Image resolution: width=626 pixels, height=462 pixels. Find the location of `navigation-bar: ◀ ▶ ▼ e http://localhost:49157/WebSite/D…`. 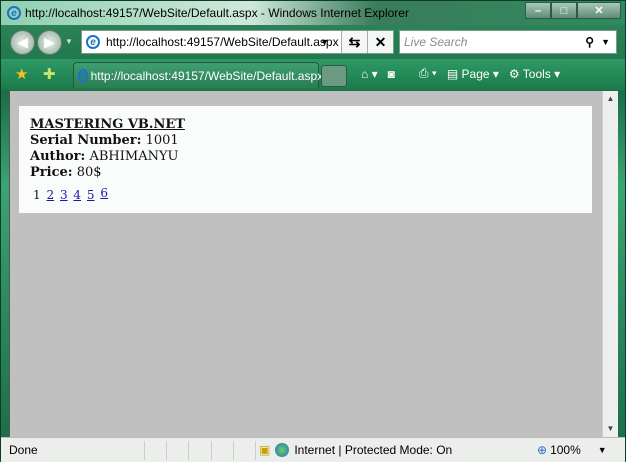

navigation-bar: ◀ ▶ ▼ e http://localhost:49157/WebSite/D… is located at coordinates (313, 42).